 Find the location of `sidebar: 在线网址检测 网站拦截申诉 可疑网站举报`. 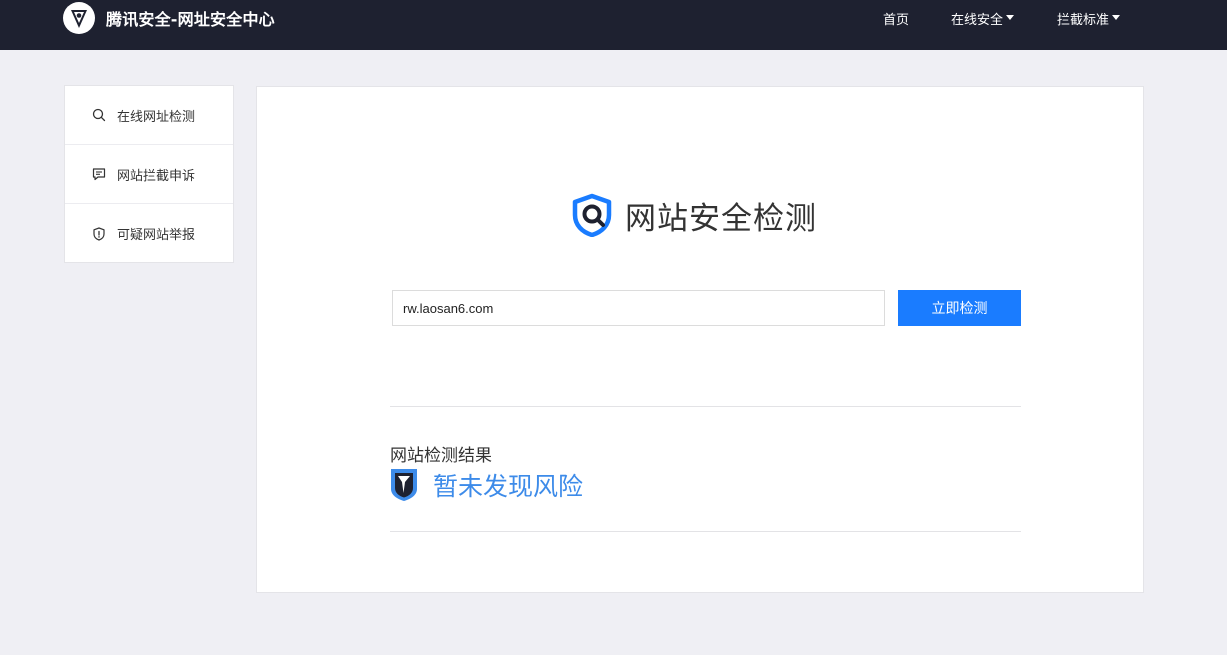

sidebar: 在线网址检测 网站拦截申诉 可疑网站举报 is located at coordinates (149, 174).